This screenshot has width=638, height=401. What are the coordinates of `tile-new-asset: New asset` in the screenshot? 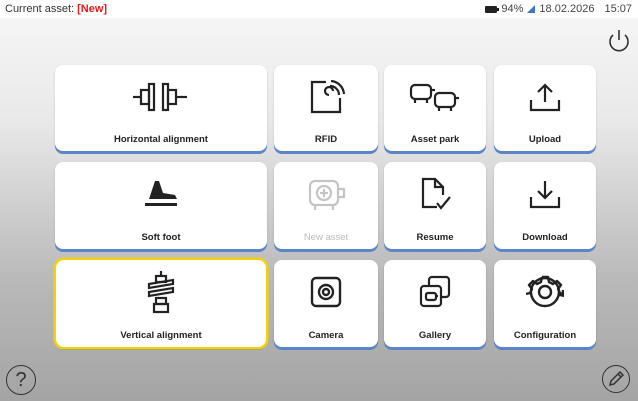 It's located at (326, 205).